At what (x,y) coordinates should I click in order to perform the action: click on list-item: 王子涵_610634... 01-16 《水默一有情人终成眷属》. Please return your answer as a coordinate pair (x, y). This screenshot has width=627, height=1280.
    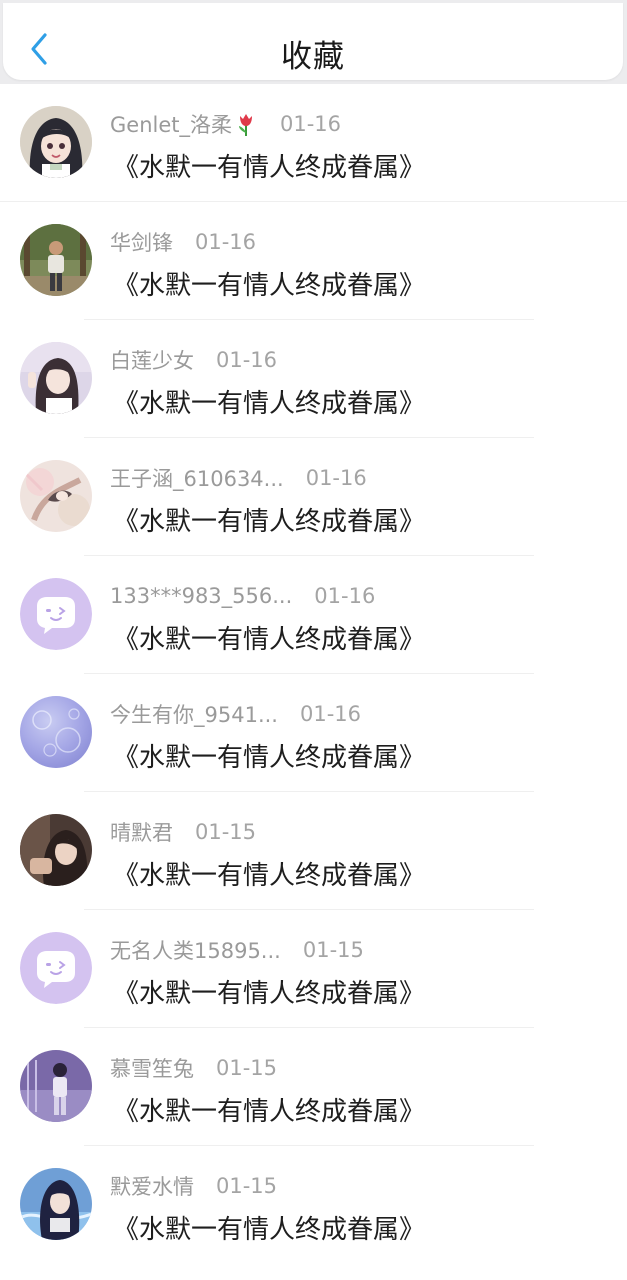
    Looking at the image, I should click on (313, 497).